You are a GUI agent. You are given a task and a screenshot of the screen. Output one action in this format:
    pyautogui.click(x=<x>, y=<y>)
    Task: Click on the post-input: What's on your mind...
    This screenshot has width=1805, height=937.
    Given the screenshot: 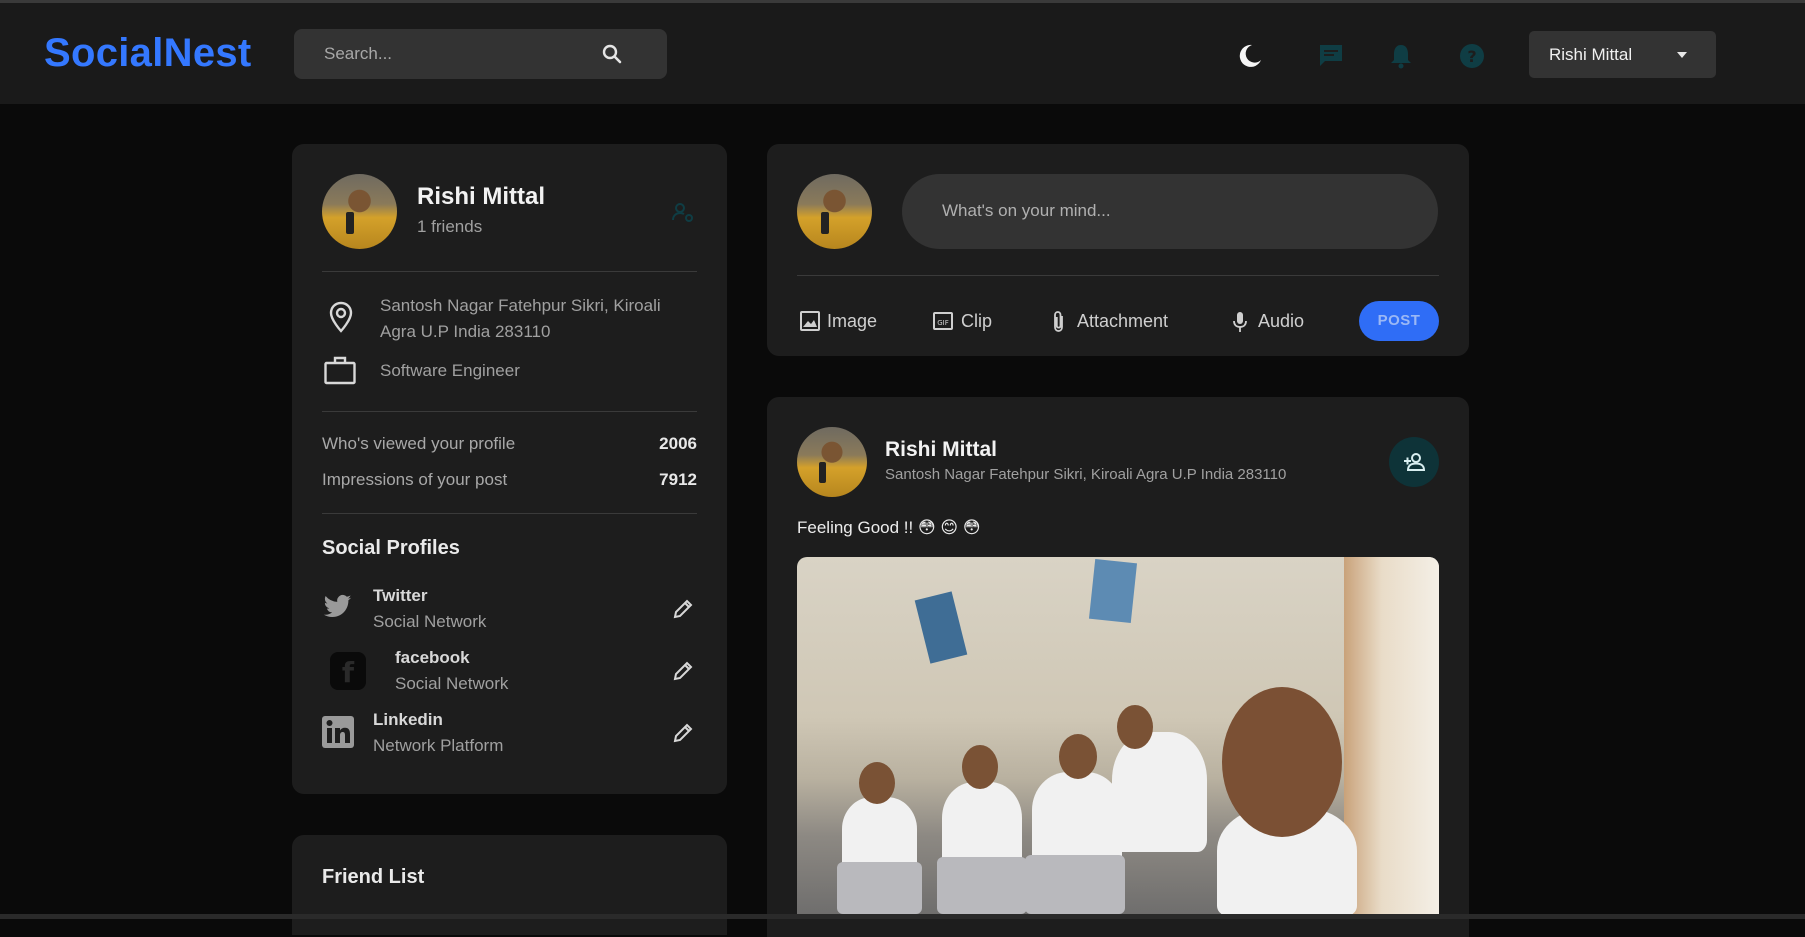 What is the action you would take?
    pyautogui.click(x=1170, y=211)
    